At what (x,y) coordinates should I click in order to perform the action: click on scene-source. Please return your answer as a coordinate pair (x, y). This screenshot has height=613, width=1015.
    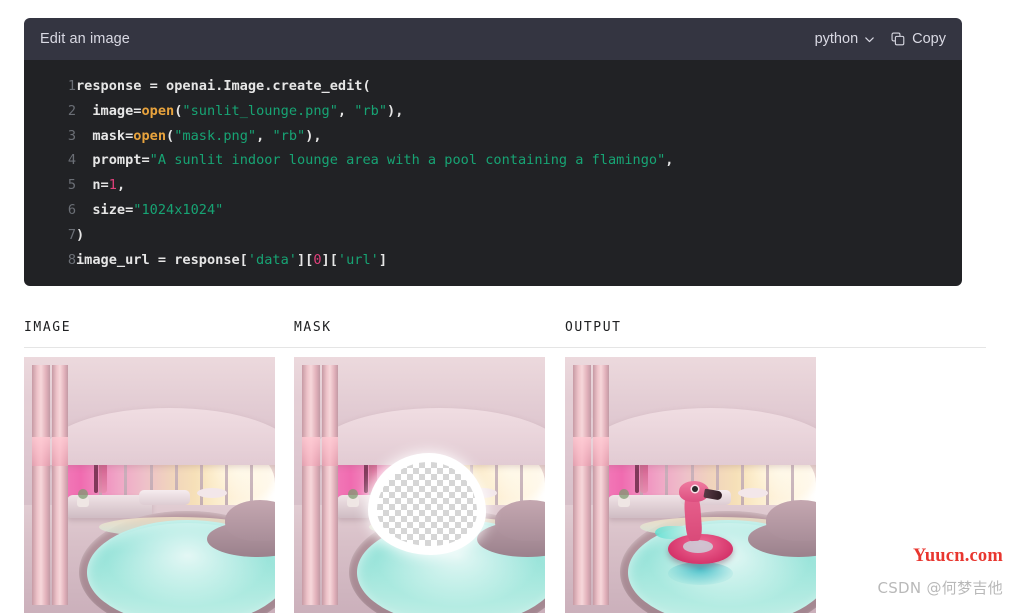
    Looking at the image, I should click on (149, 485).